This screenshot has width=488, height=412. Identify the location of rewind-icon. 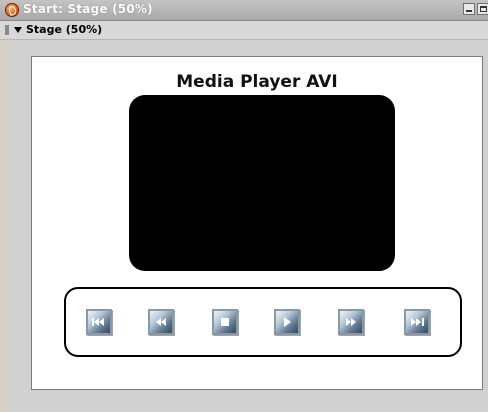
(161, 322).